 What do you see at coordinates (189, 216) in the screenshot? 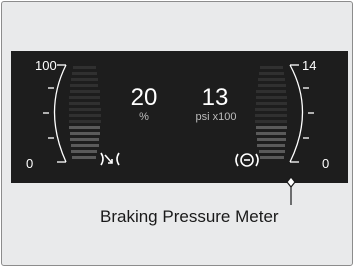
I see `callout-label: Braking Pressure Meter` at bounding box center [189, 216].